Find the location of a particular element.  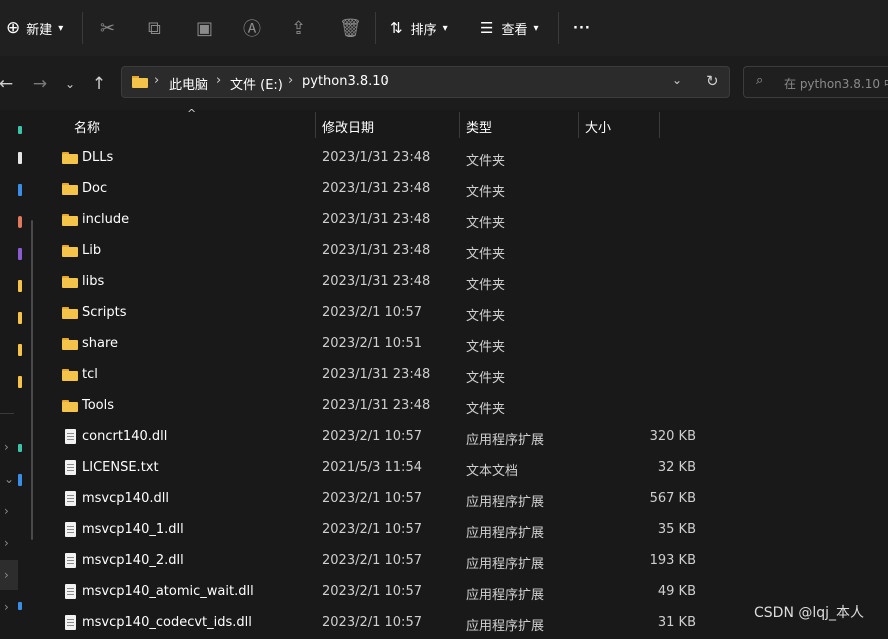

cut-button: ✂ is located at coordinates (107, 28).